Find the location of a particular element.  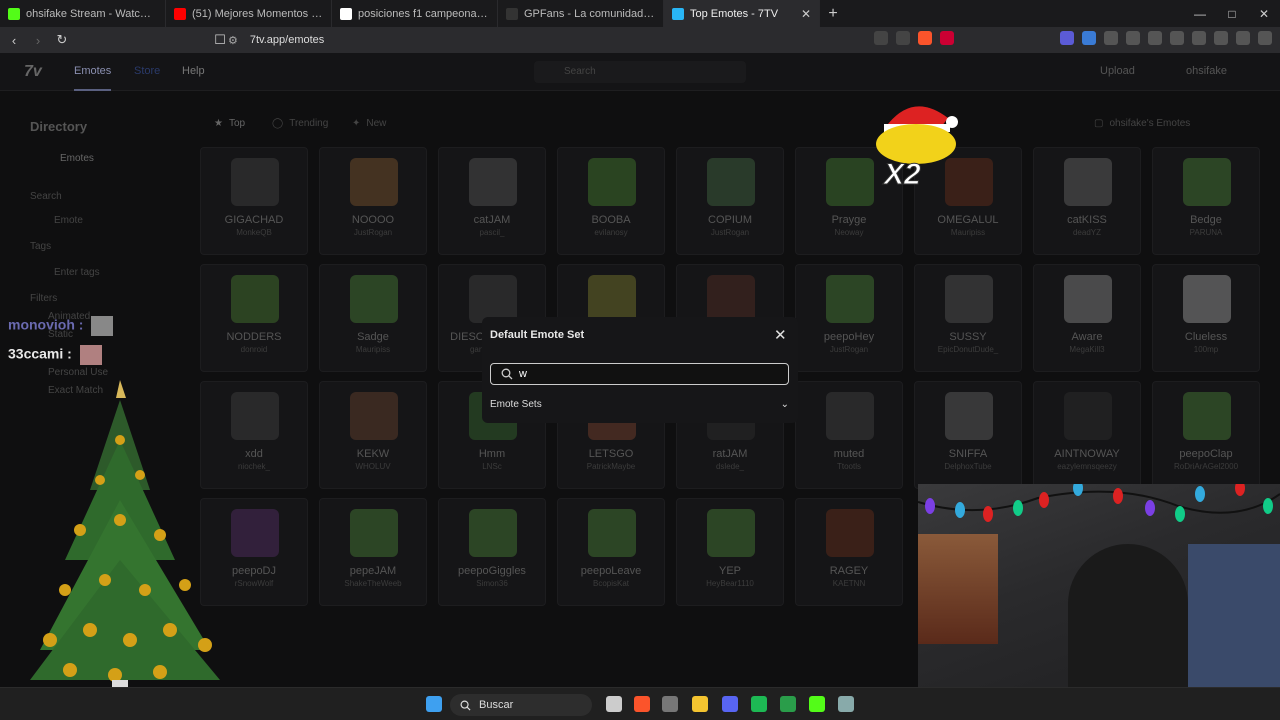

maximize-icon: □ is located at coordinates (1232, 13).